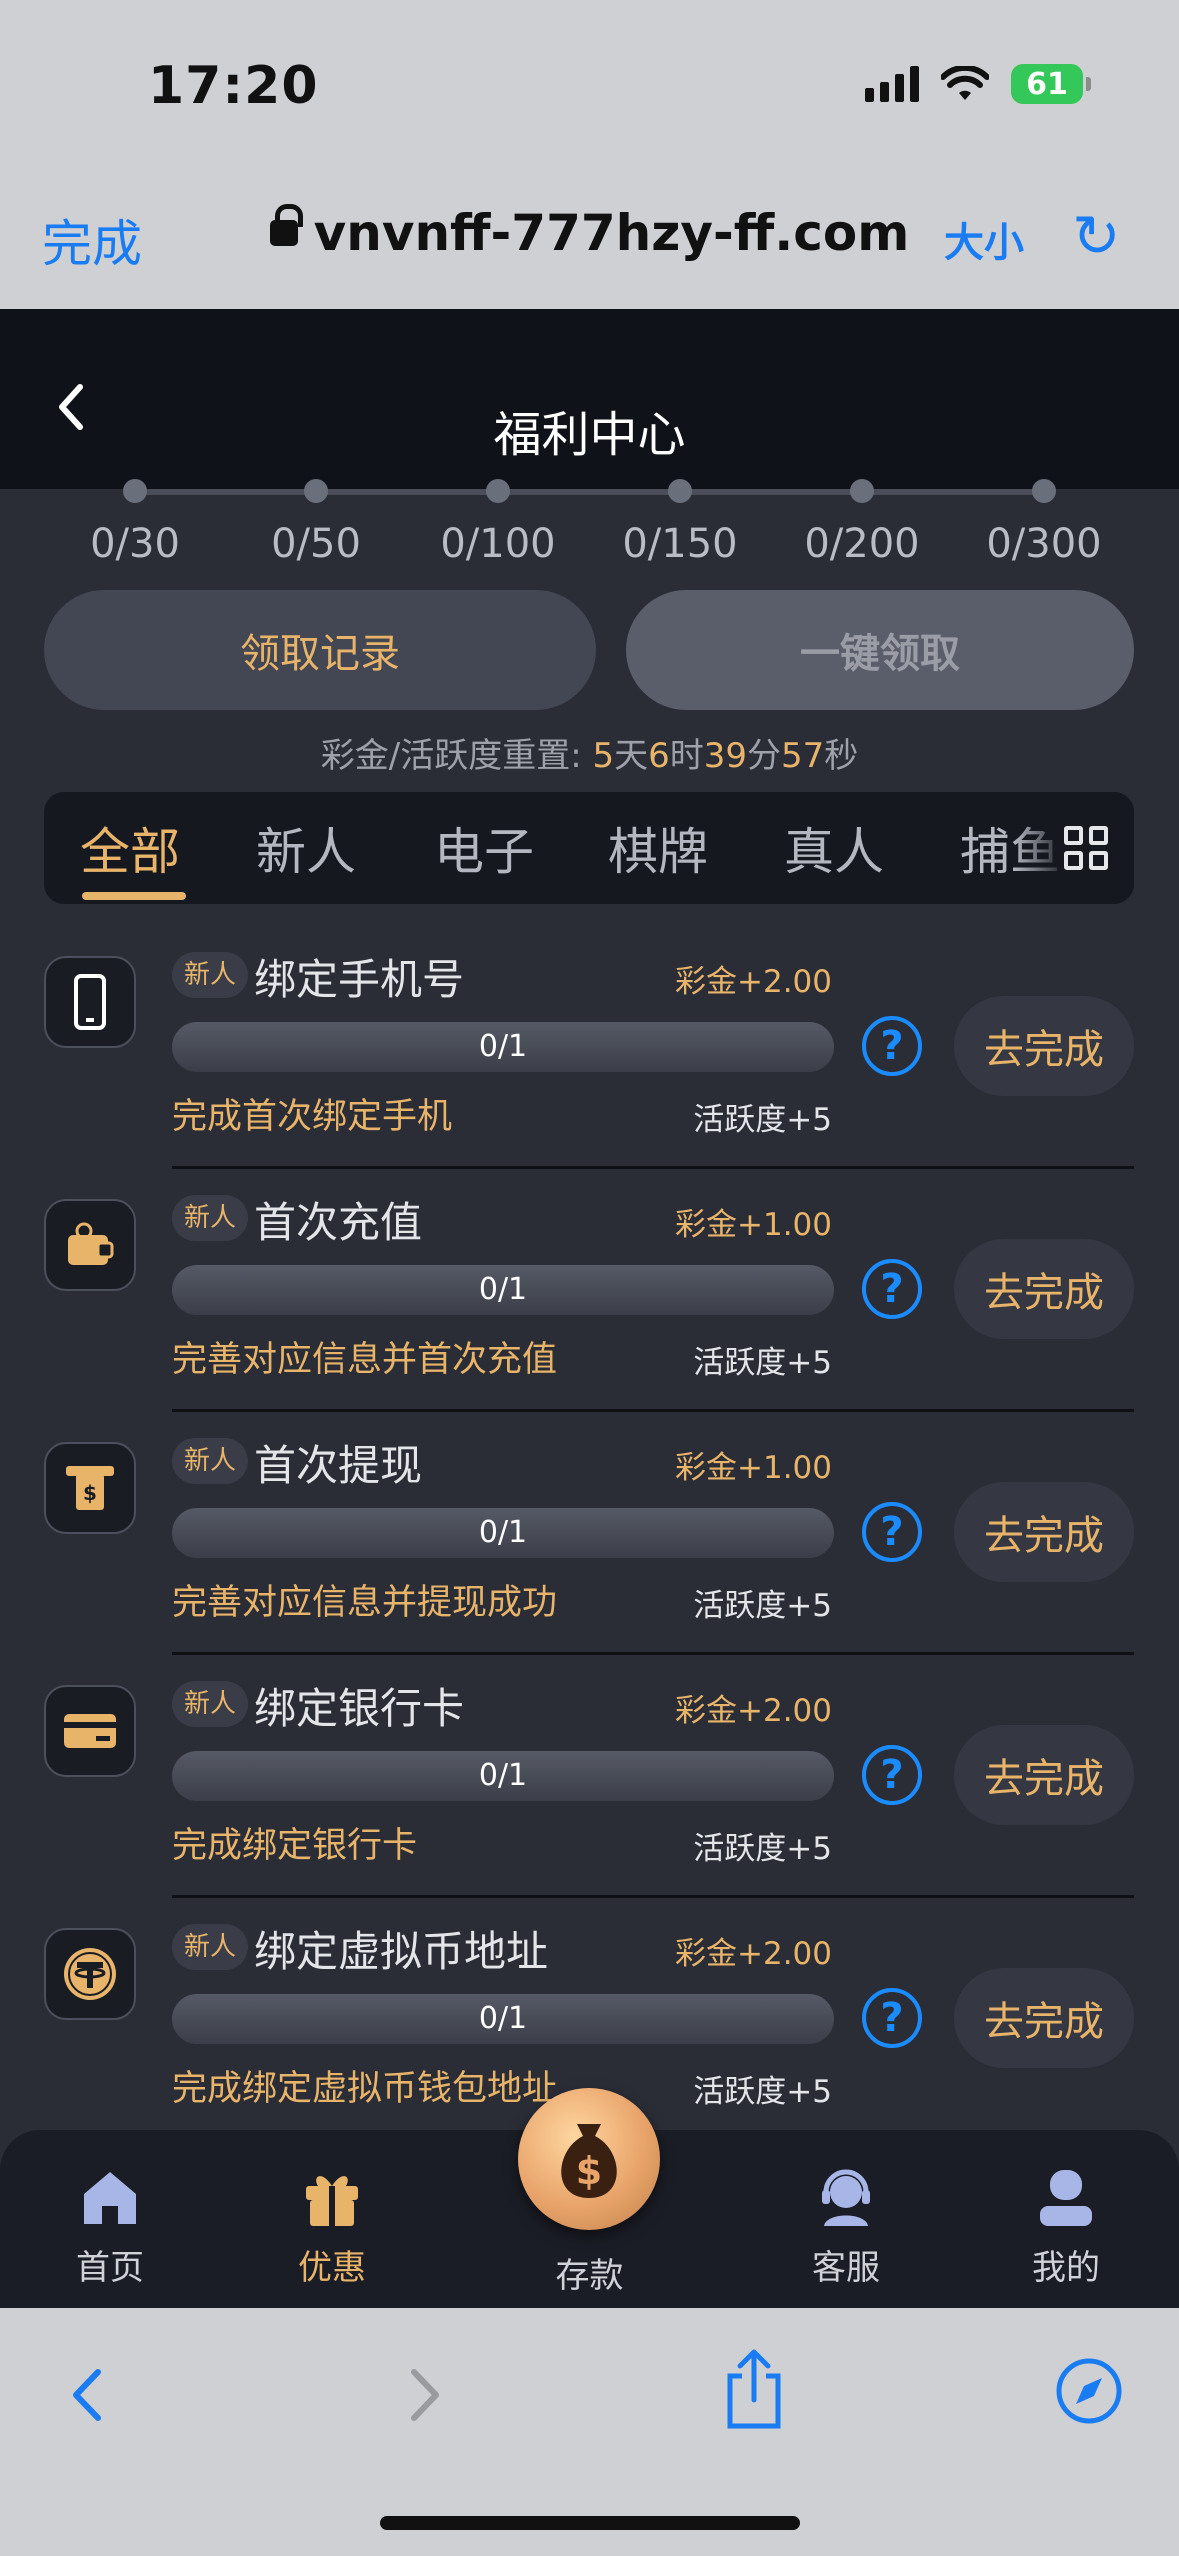 The height and width of the screenshot is (2556, 1179). Describe the element at coordinates (754, 2389) in the screenshot. I see `share-icon` at that location.